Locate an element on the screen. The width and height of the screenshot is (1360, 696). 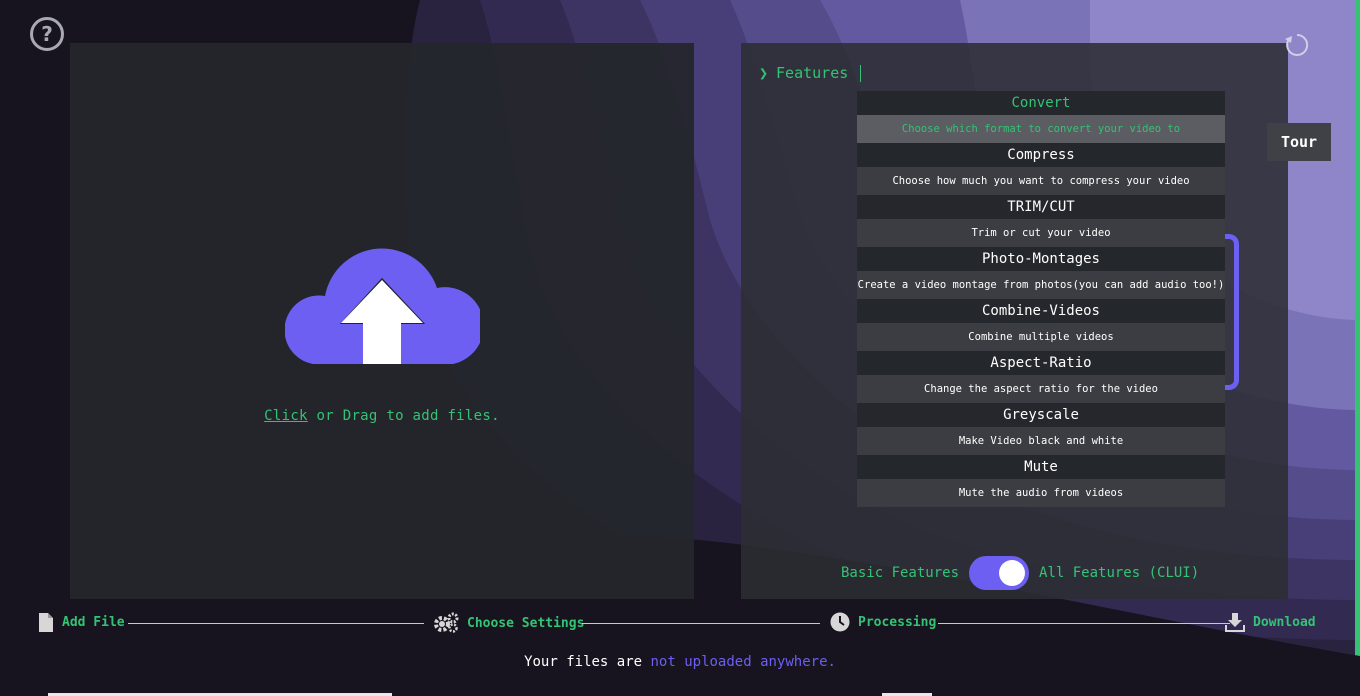
privacy-accent: not uploaded anywhere. is located at coordinates (743, 662).